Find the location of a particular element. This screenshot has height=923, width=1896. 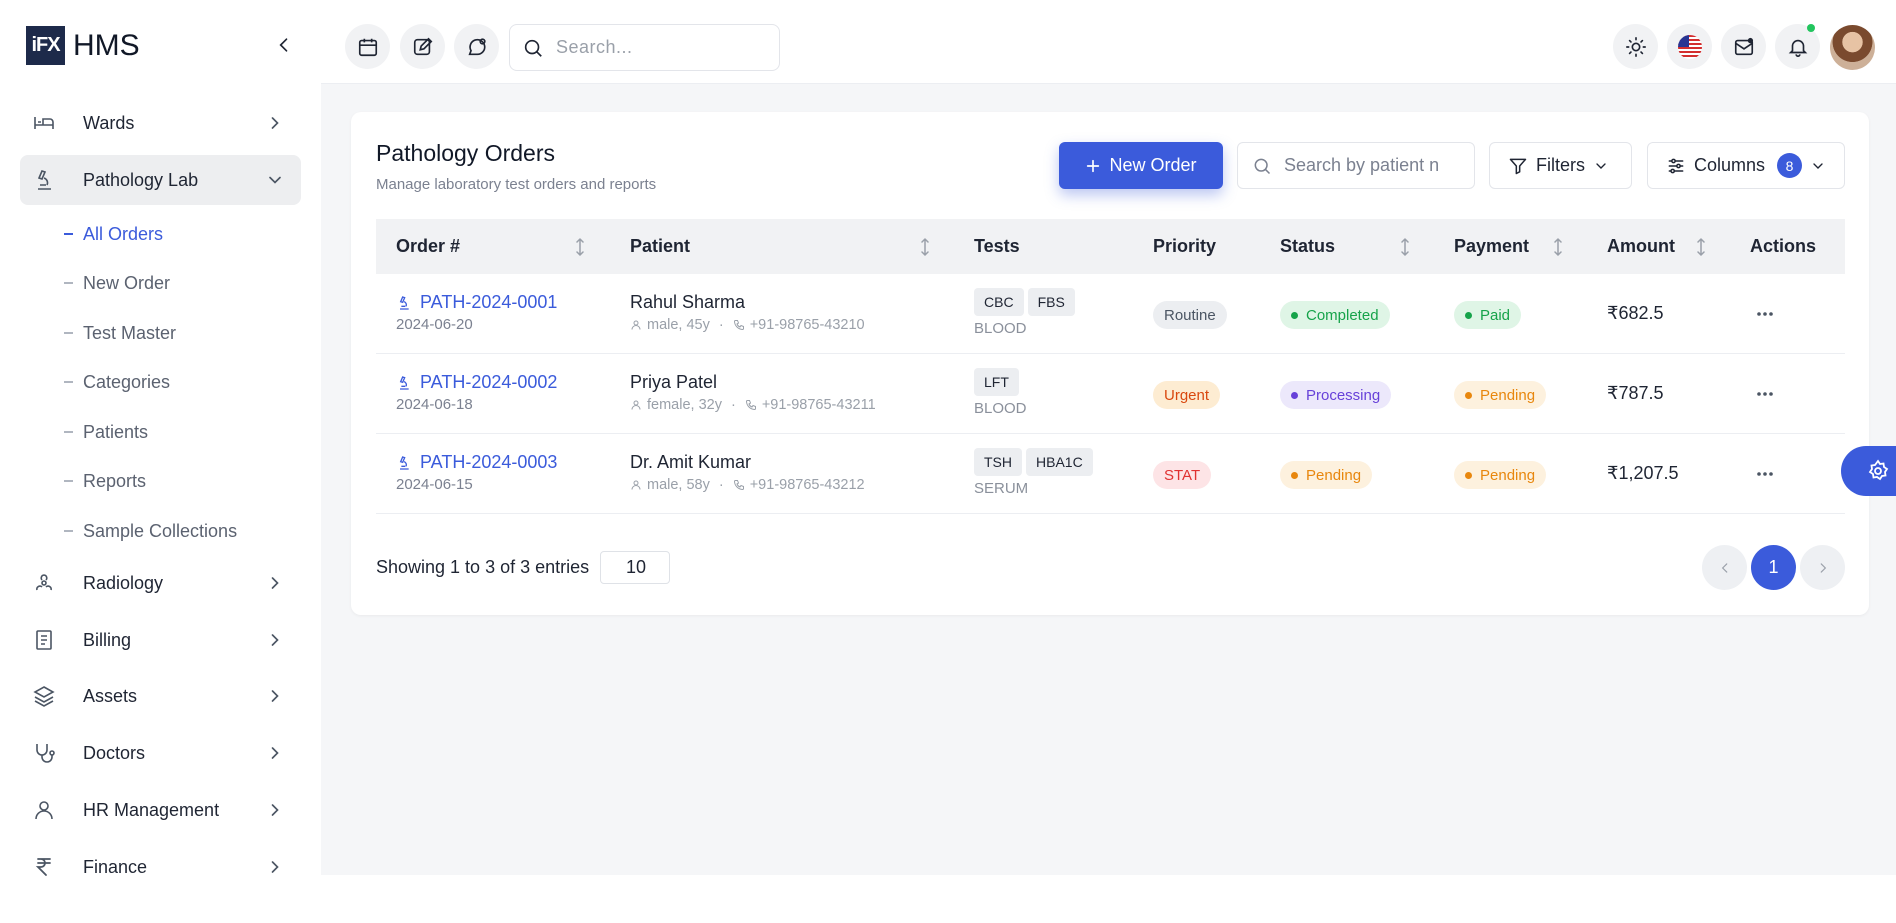

sidebar-subitem-test-master: Test Master is located at coordinates (120, 333).